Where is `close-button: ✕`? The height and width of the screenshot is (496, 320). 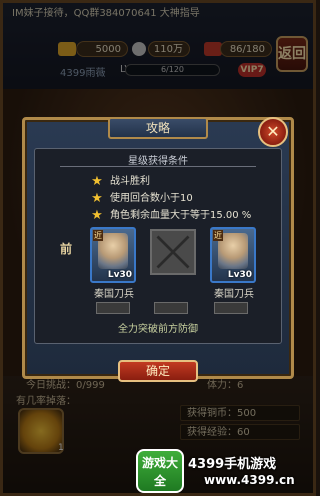 close-button: ✕ is located at coordinates (273, 132).